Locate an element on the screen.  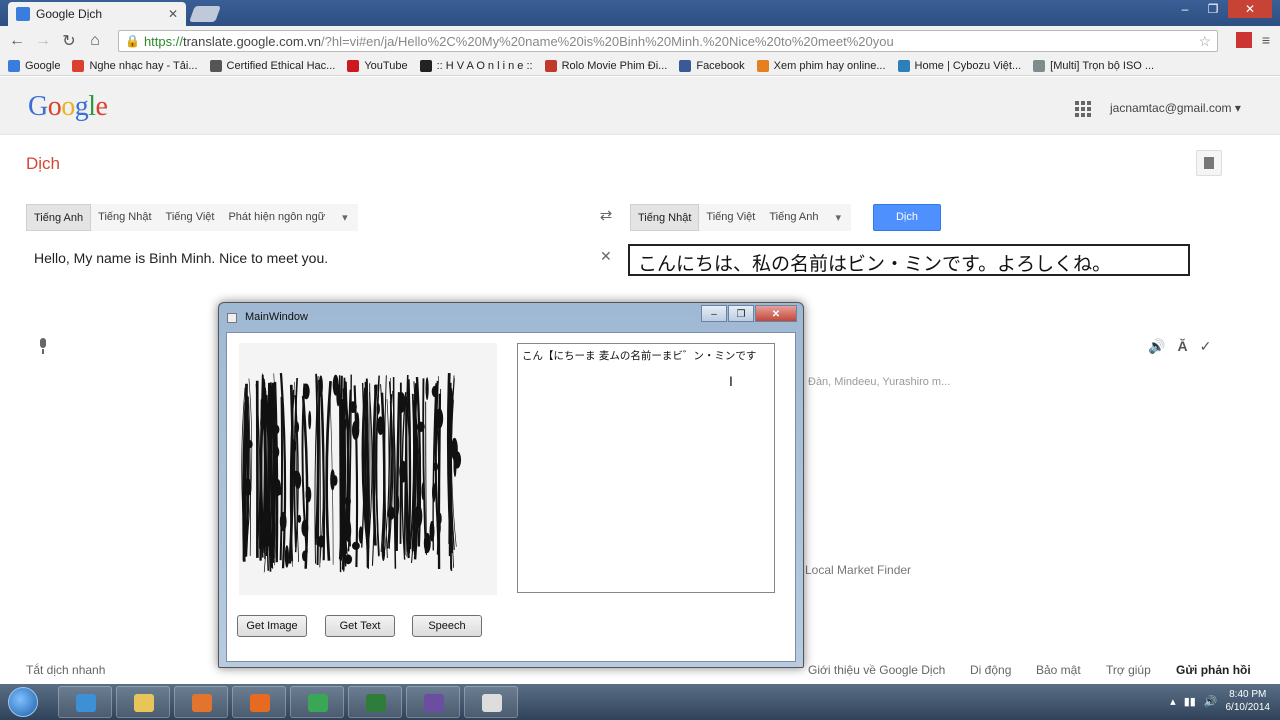
maximize-button: ❐ is located at coordinates (1213, 9).